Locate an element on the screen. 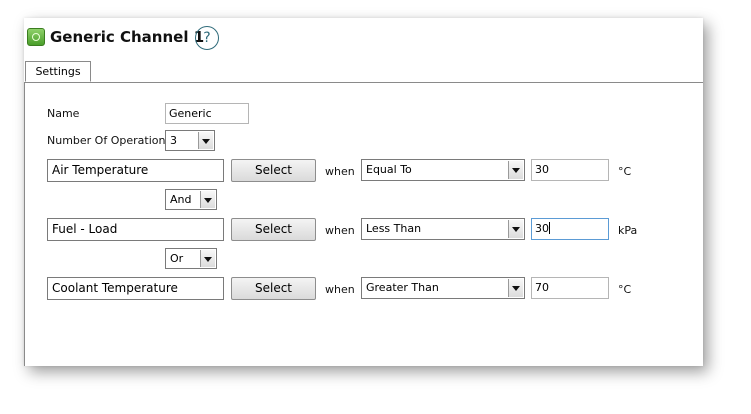 This screenshot has width=751, height=414. operation-2-select-button: Select is located at coordinates (273, 229).